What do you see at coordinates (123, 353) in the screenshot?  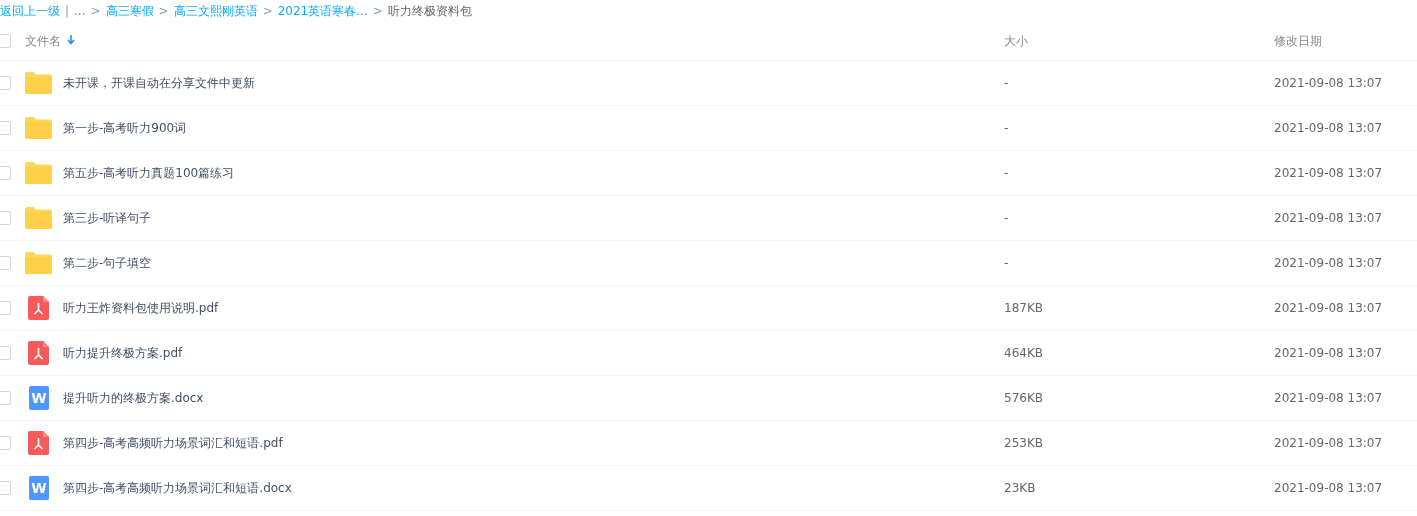 I see `file-name: 听力提升终极方案.pdf` at bounding box center [123, 353].